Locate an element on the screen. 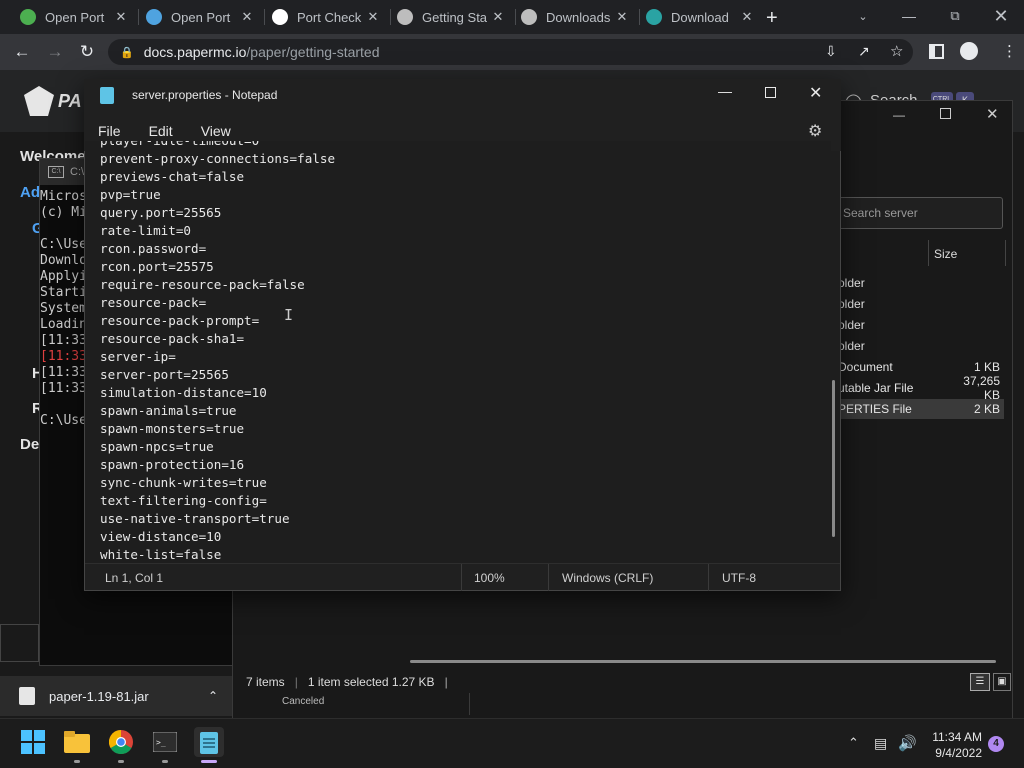 This screenshot has width=1024, height=768. notepad-close-button: ✕ is located at coordinates (815, 93).